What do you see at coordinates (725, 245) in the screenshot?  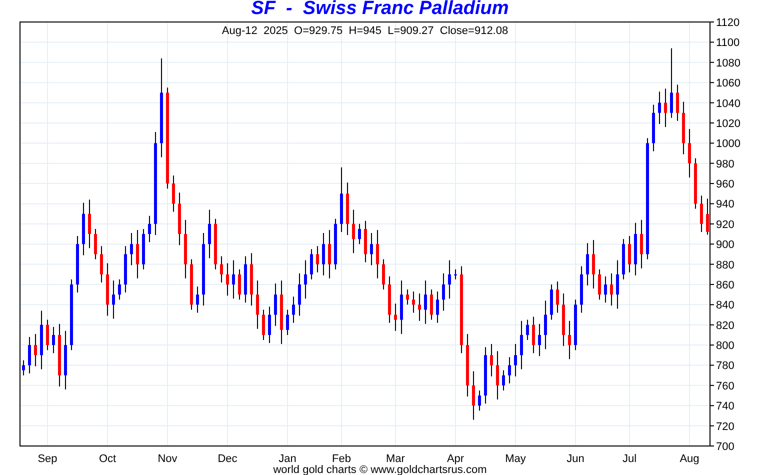 I see `y-tick-label: 900` at bounding box center [725, 245].